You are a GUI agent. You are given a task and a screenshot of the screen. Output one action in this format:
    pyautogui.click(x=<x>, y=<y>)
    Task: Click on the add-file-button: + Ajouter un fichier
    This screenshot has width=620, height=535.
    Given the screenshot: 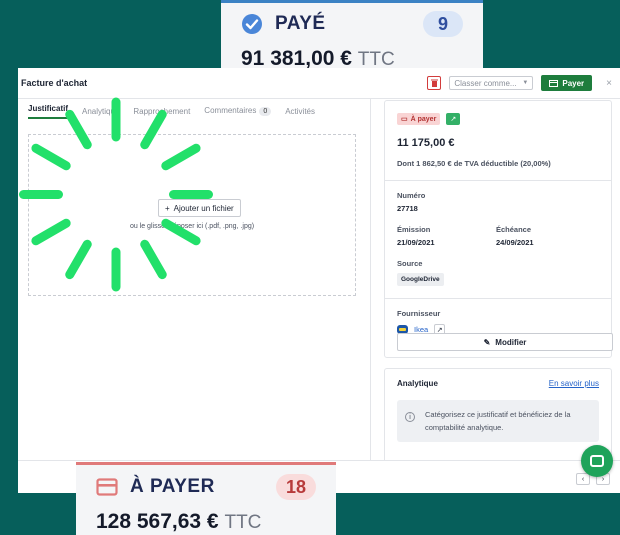 What is the action you would take?
    pyautogui.click(x=199, y=208)
    